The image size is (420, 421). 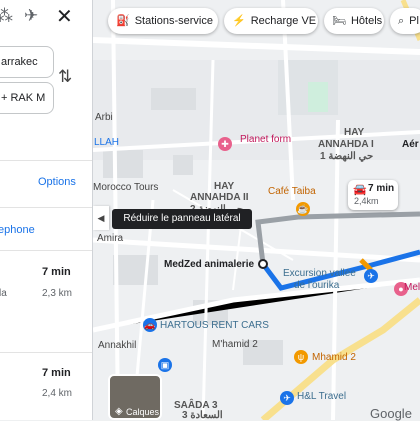 What do you see at coordinates (366, 21) in the screenshot?
I see `chip-label: Hôtels` at bounding box center [366, 21].